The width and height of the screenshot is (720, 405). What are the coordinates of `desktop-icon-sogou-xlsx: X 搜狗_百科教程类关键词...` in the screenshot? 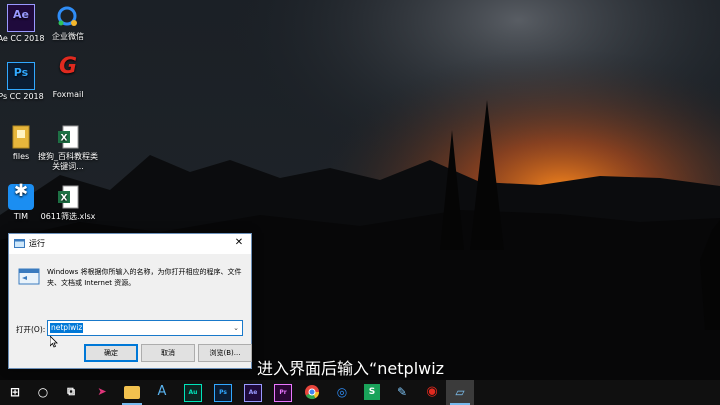 It's located at (68, 148).